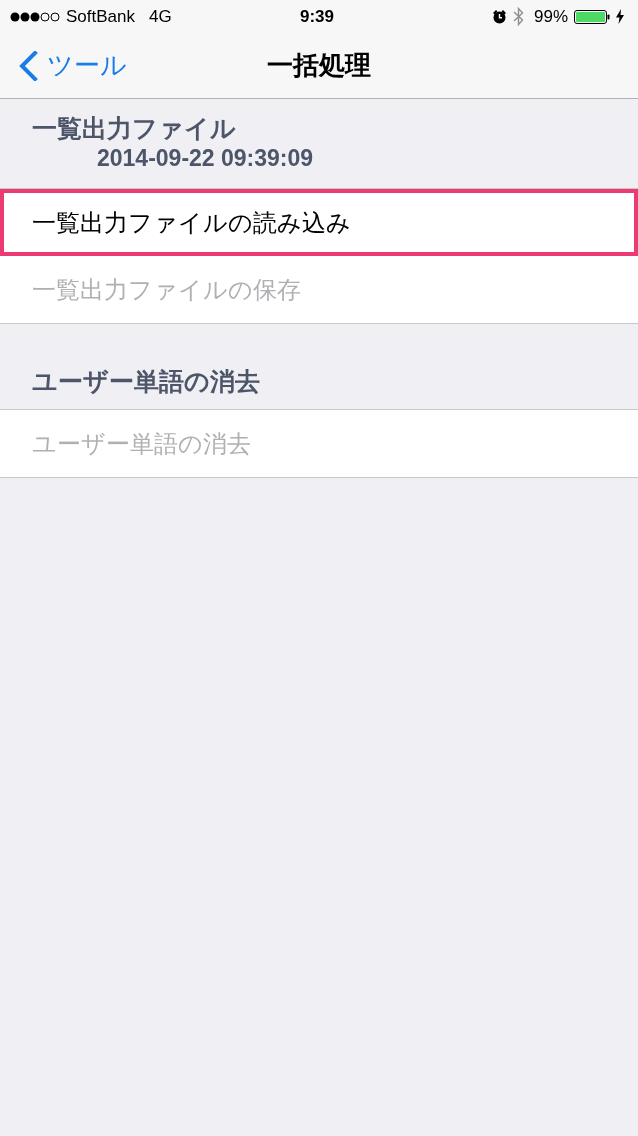 This screenshot has width=638, height=1136. What do you see at coordinates (134, 128) in the screenshot?
I see `section-header: 一覧出力ファイル` at bounding box center [134, 128].